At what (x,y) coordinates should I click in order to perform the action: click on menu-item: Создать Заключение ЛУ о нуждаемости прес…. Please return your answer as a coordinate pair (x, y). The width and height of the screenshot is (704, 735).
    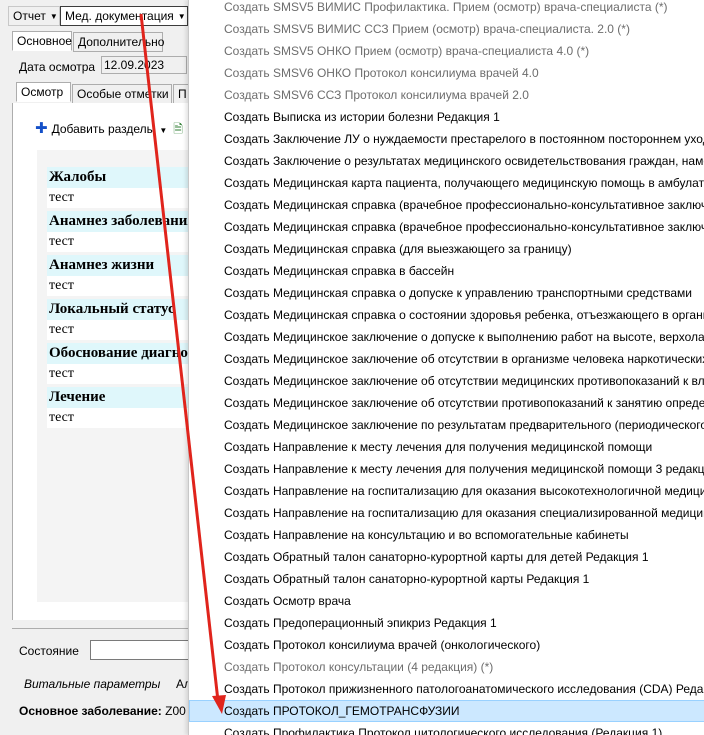
    Looking at the image, I should click on (446, 139).